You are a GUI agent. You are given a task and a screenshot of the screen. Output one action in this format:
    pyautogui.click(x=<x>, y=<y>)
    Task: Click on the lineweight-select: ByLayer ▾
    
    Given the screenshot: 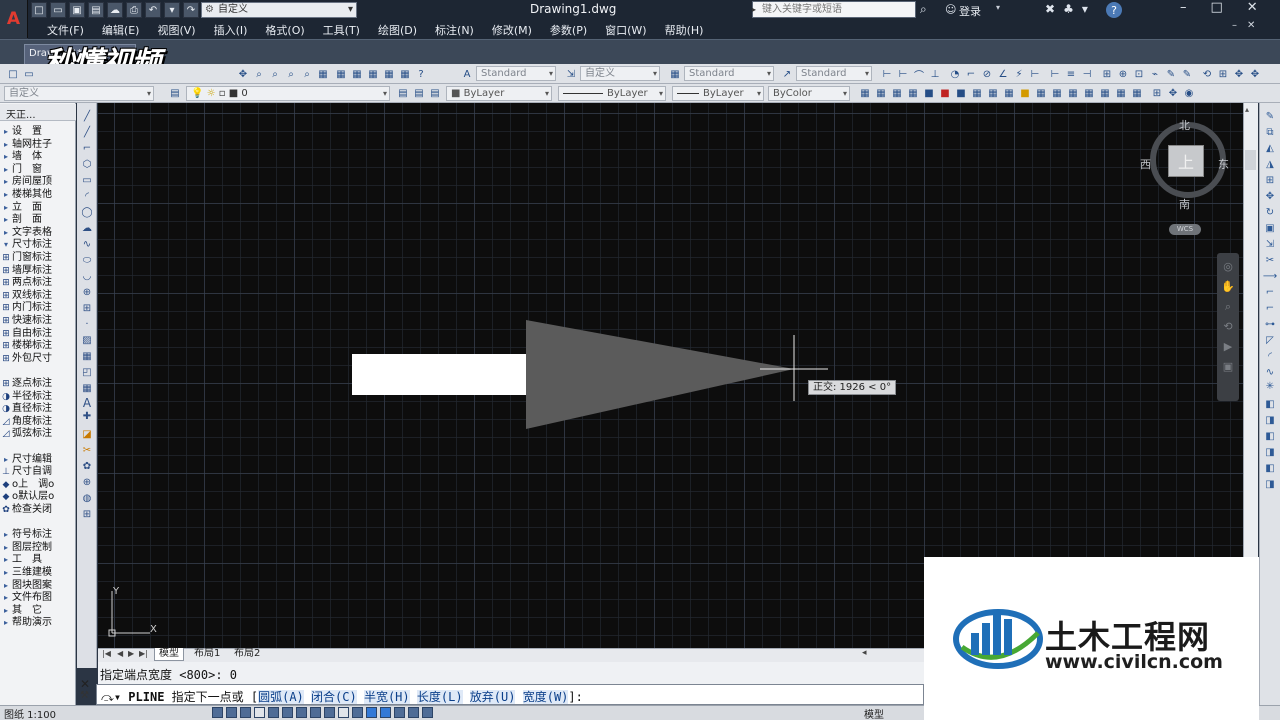 What is the action you would take?
    pyautogui.click(x=718, y=93)
    